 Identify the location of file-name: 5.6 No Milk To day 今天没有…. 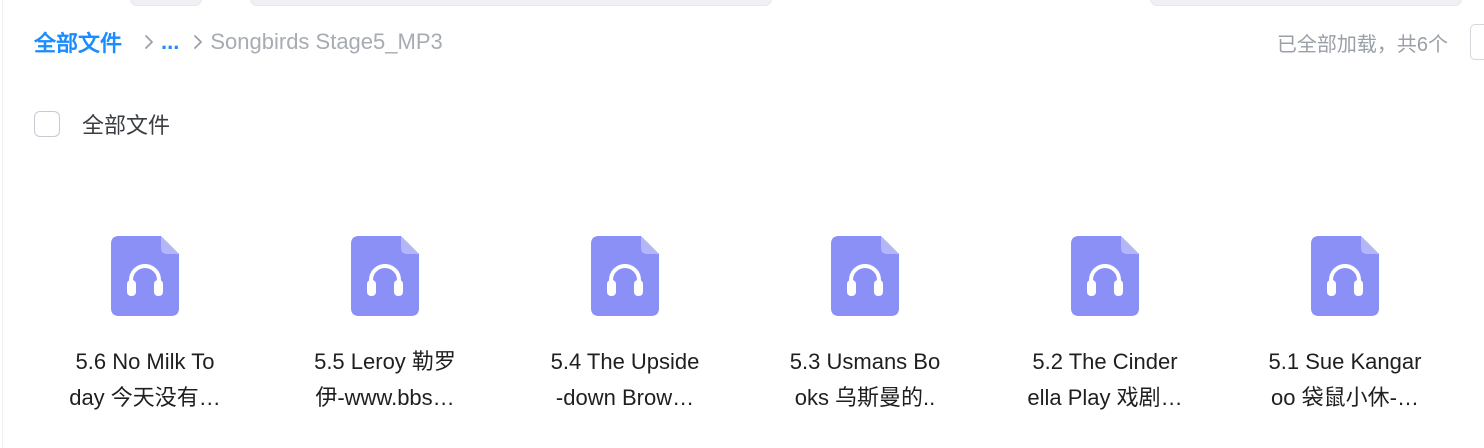
(145, 380).